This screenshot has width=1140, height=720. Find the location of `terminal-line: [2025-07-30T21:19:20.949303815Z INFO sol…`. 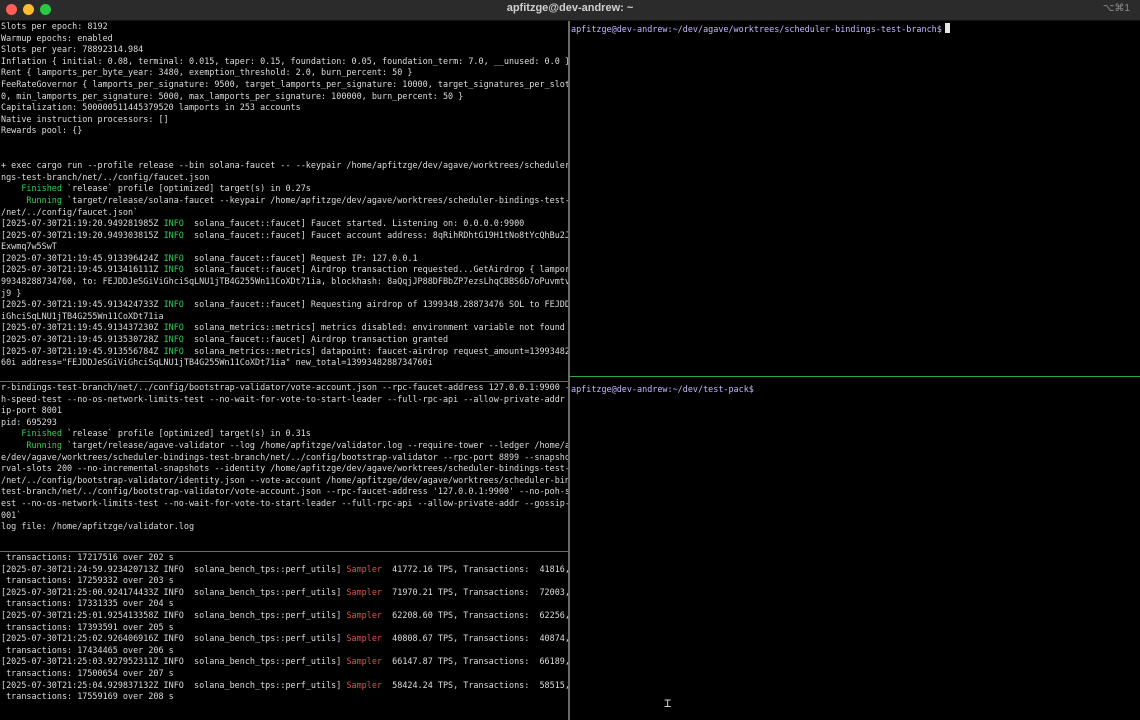

terminal-line: [2025-07-30T21:19:20.949303815Z INFO sol… is located at coordinates (284, 236).